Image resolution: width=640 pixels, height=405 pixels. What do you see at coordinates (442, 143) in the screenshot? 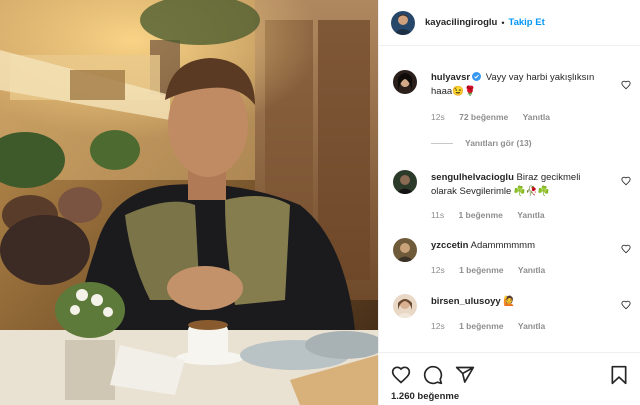
I see `replies-divider` at bounding box center [442, 143].